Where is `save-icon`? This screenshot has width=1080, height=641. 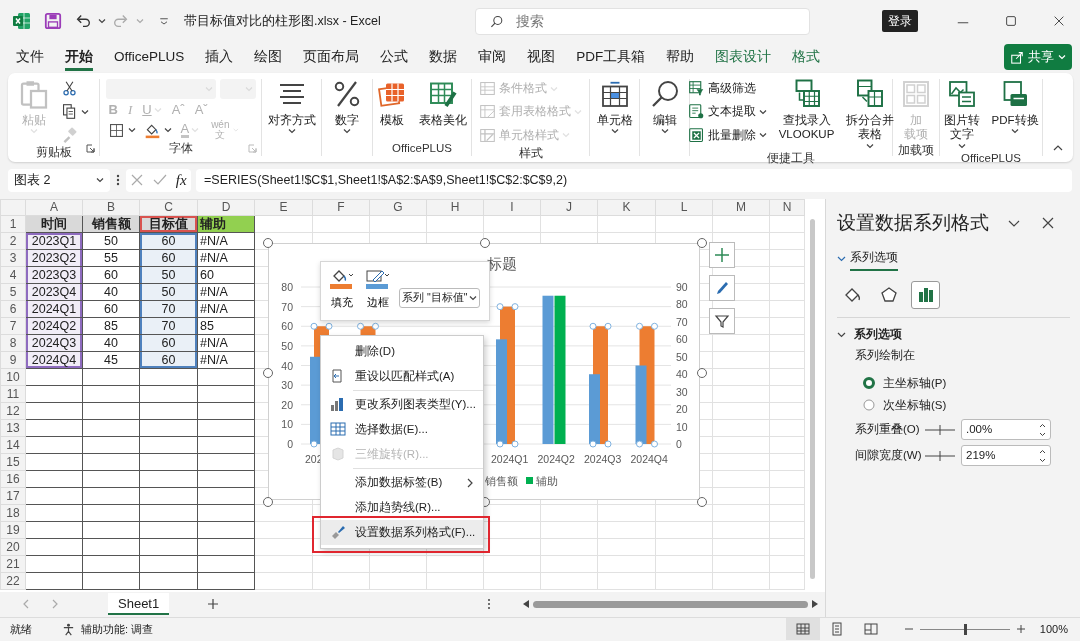
save-icon is located at coordinates (53, 21).